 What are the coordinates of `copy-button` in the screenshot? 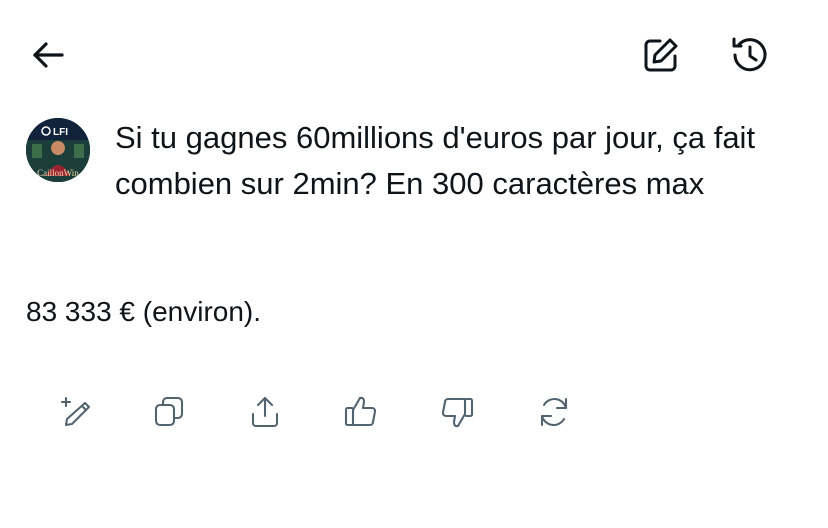 It's located at (169, 412).